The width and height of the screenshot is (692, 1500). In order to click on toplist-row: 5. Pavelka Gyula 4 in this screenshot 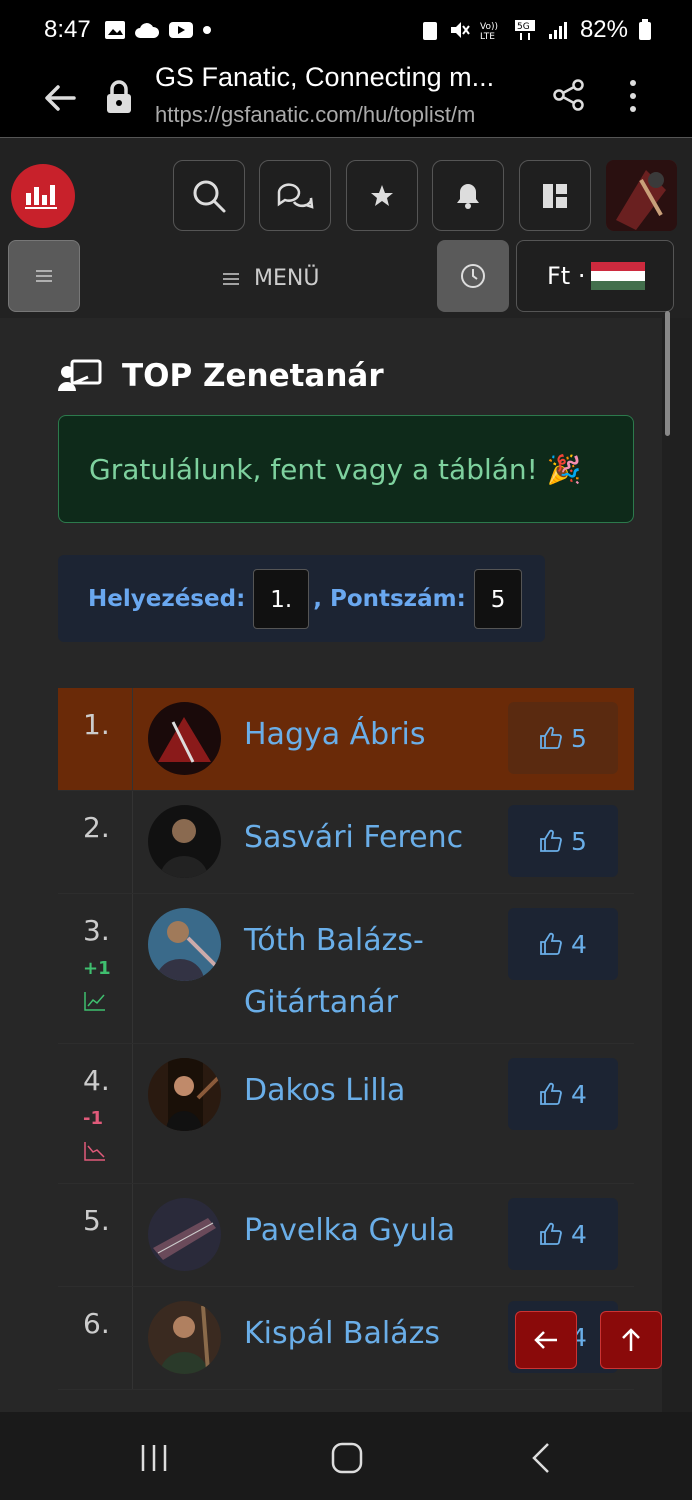, I will do `click(346, 1235)`.